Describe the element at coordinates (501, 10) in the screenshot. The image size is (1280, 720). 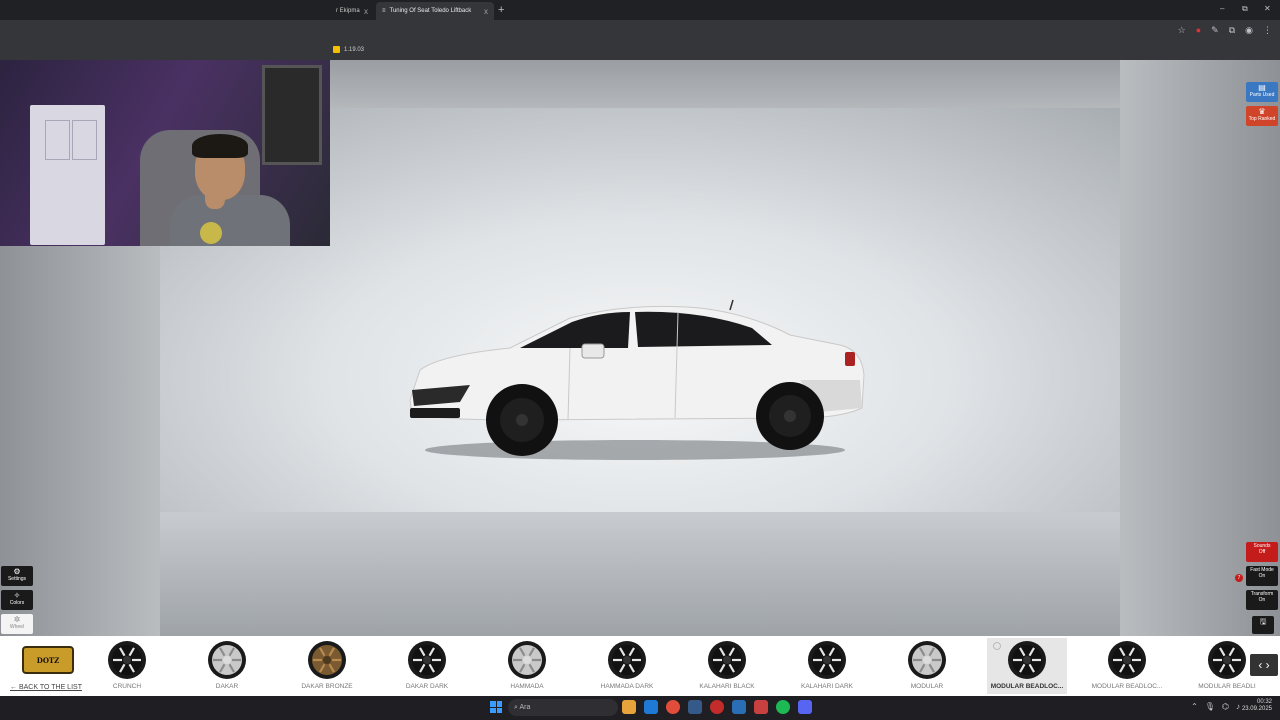
I see `new-tab-plus-icon: +` at that location.